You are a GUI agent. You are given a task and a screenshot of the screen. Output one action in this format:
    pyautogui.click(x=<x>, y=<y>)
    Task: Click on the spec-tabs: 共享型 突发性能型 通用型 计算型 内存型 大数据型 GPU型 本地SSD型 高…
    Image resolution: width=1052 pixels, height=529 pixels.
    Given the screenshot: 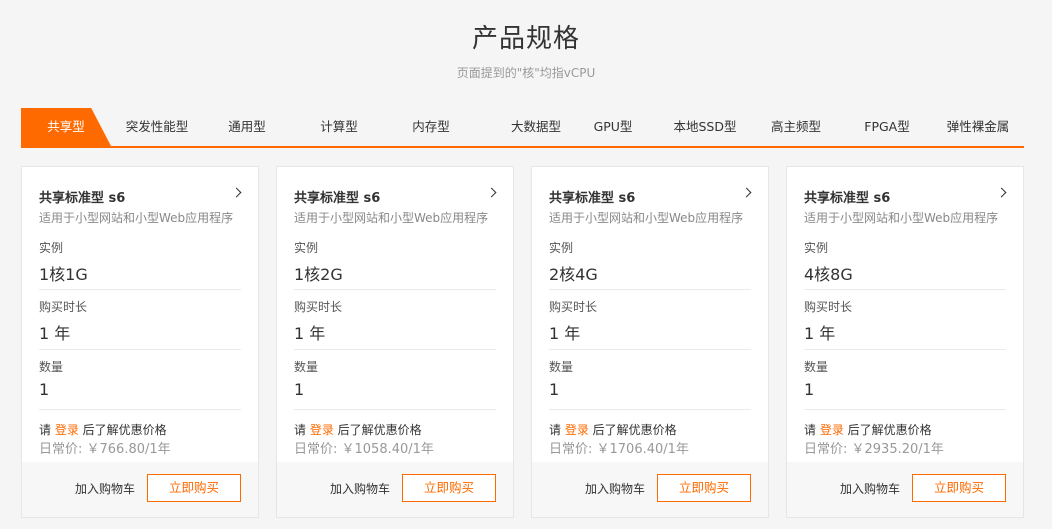 What is the action you would take?
    pyautogui.click(x=522, y=128)
    